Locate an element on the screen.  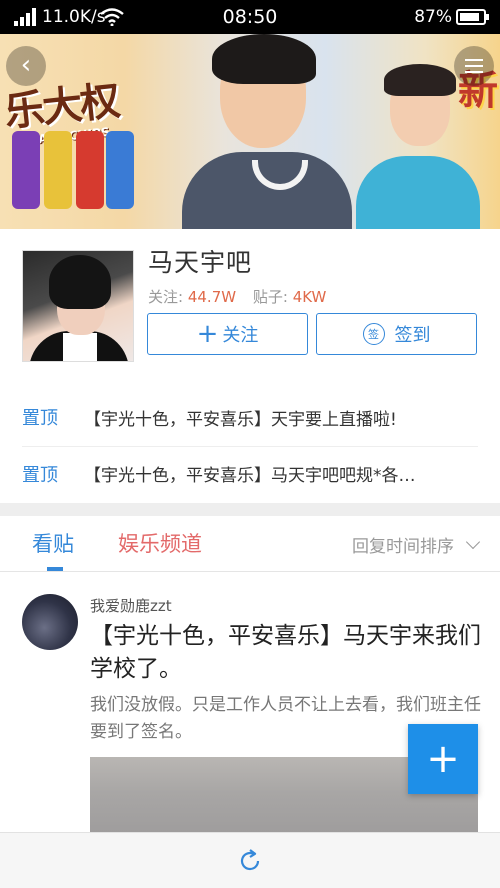
back-arrow-icon: ‹ is located at coordinates (26, 65).